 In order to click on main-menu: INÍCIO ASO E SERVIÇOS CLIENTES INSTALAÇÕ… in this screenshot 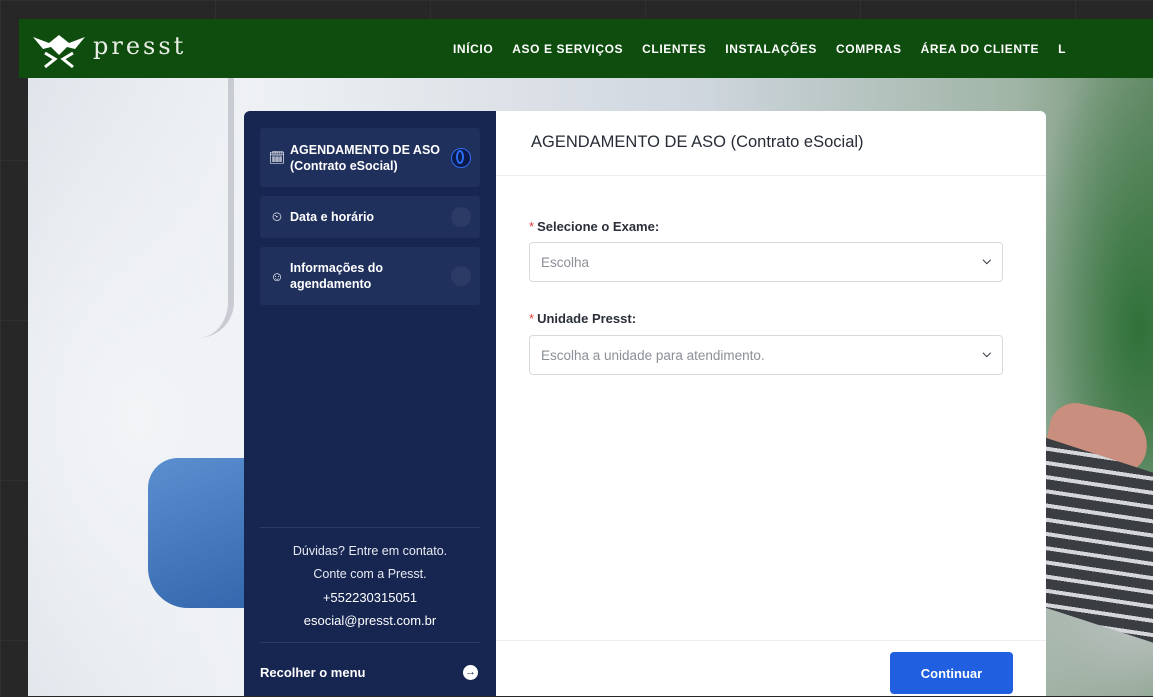, I will do `click(769, 48)`.